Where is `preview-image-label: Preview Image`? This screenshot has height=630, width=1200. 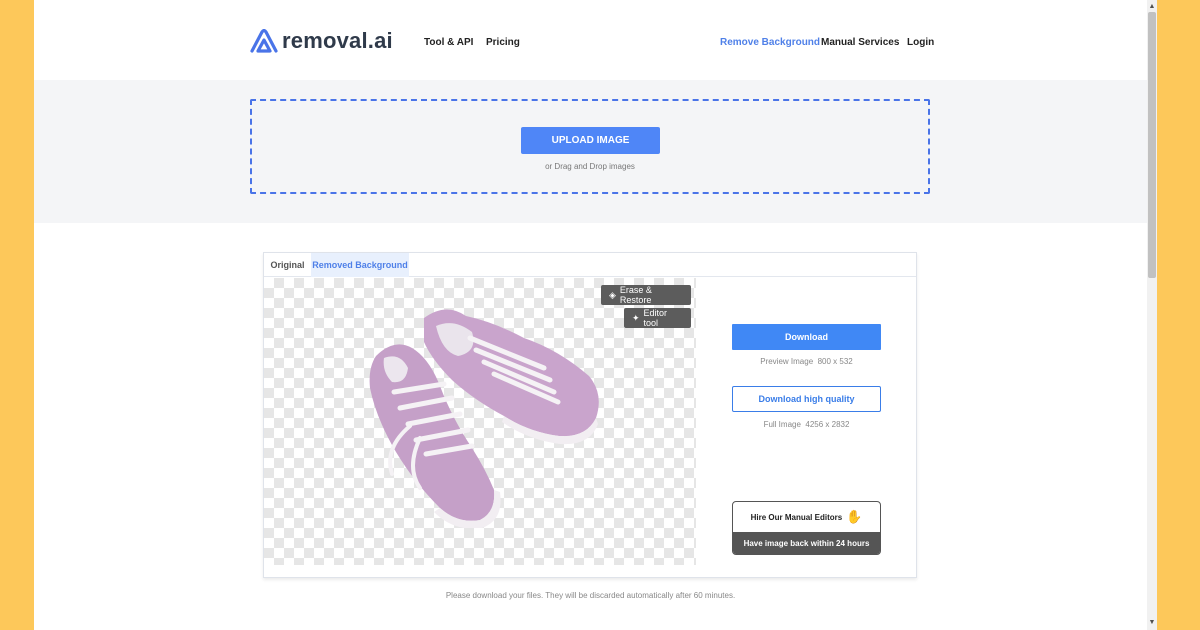
preview-image-label: Preview Image is located at coordinates (787, 361).